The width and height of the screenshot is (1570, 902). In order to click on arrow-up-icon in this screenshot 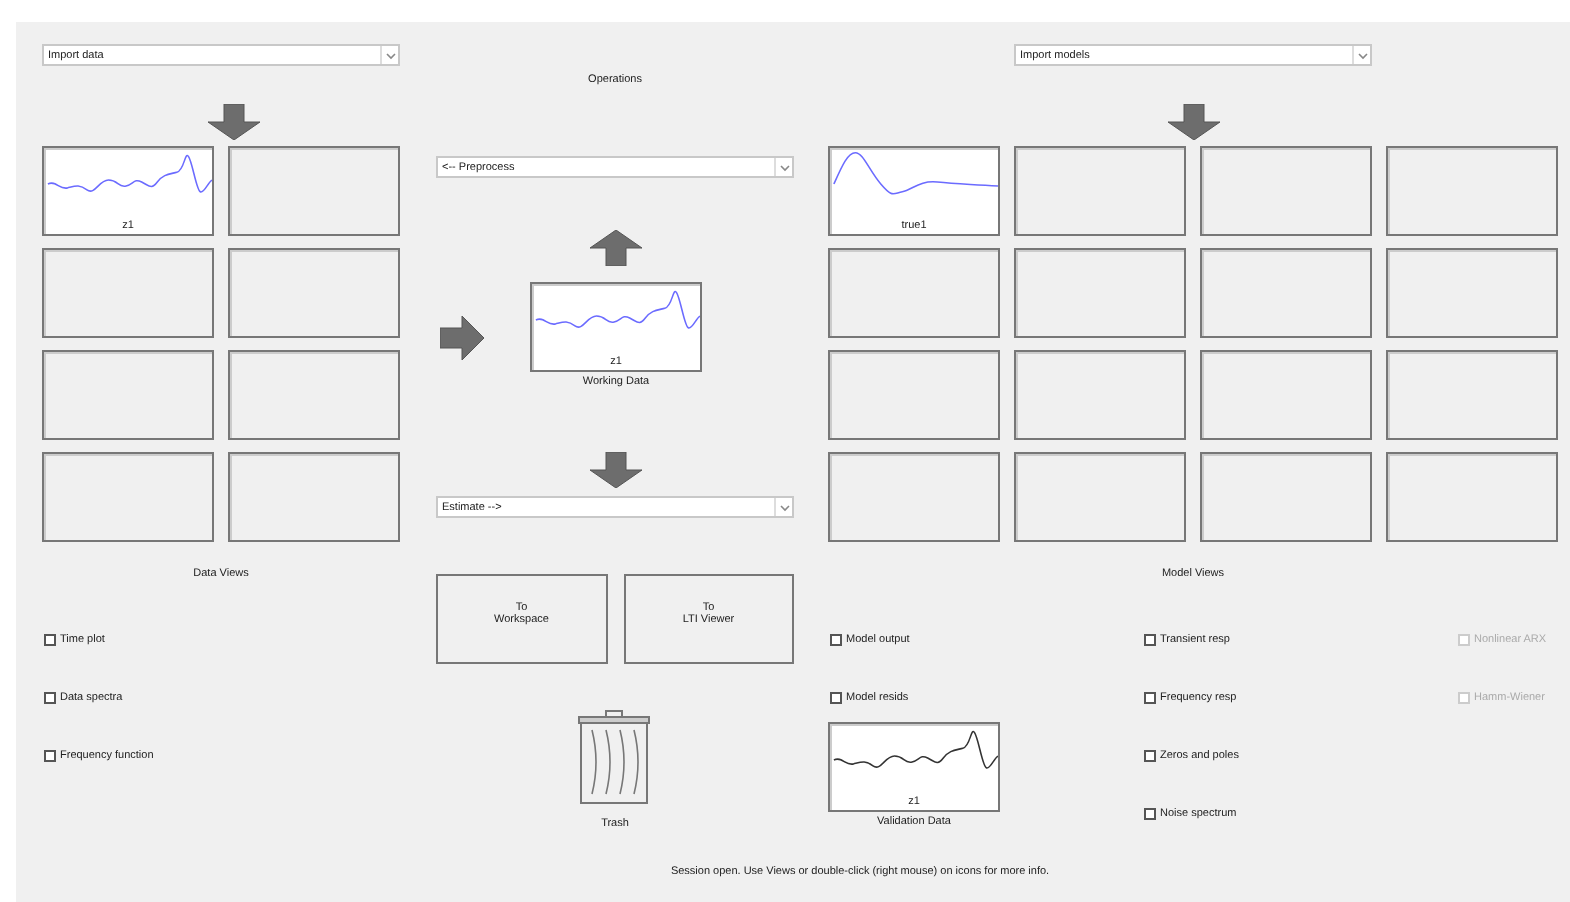, I will do `click(616, 248)`.